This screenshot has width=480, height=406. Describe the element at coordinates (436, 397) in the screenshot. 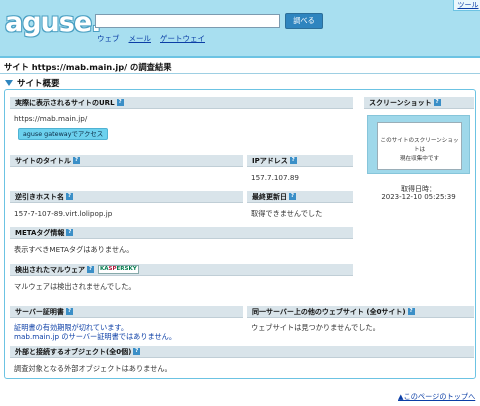

I see `back-to-top-link: ▲このページのトップへ` at that location.